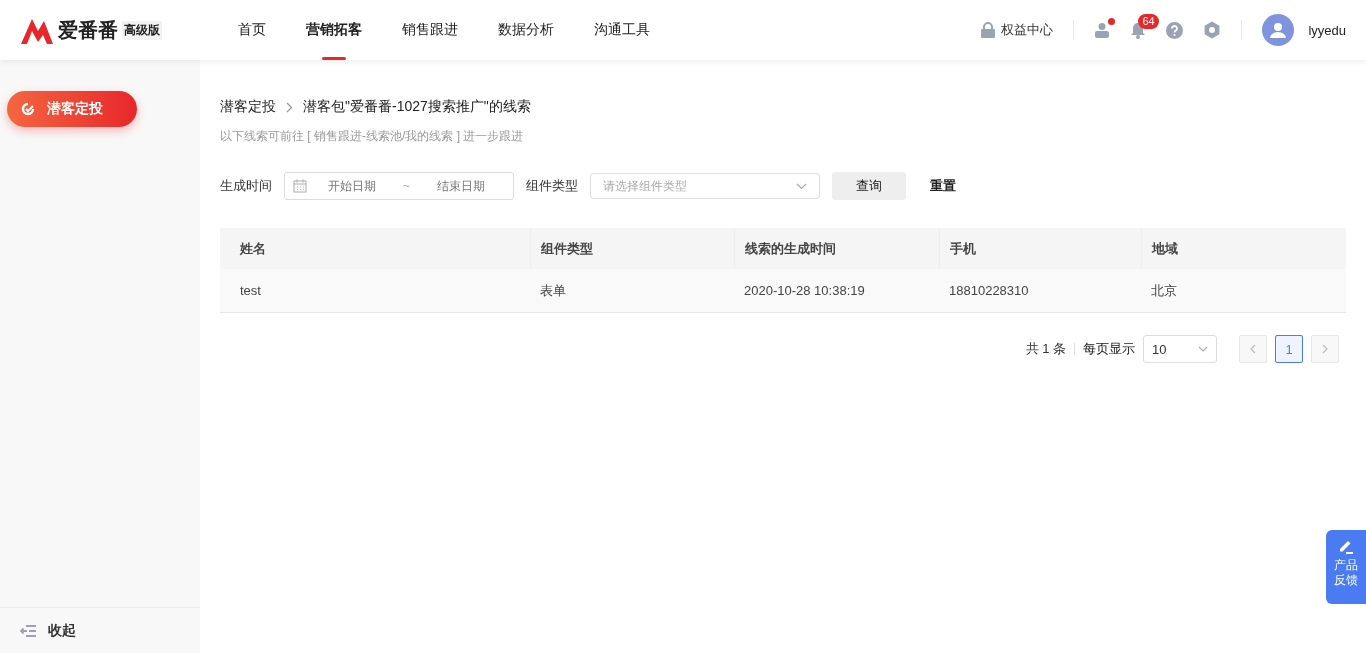 This screenshot has height=653, width=1366. I want to click on filter-label: 组件类型, so click(552, 186).